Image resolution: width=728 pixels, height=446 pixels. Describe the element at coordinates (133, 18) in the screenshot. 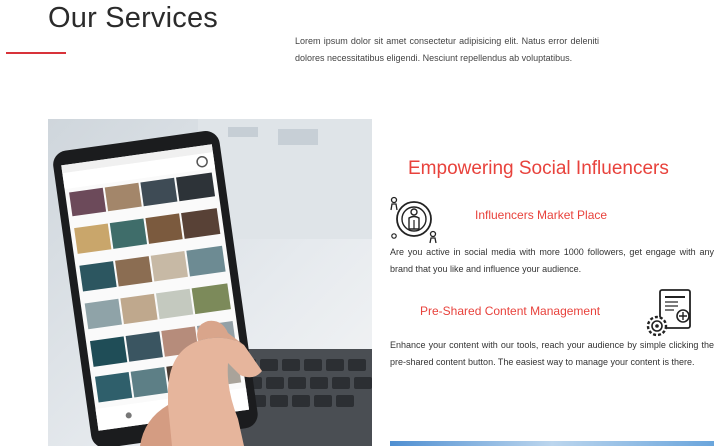

I see `page-title: Our Services` at that location.